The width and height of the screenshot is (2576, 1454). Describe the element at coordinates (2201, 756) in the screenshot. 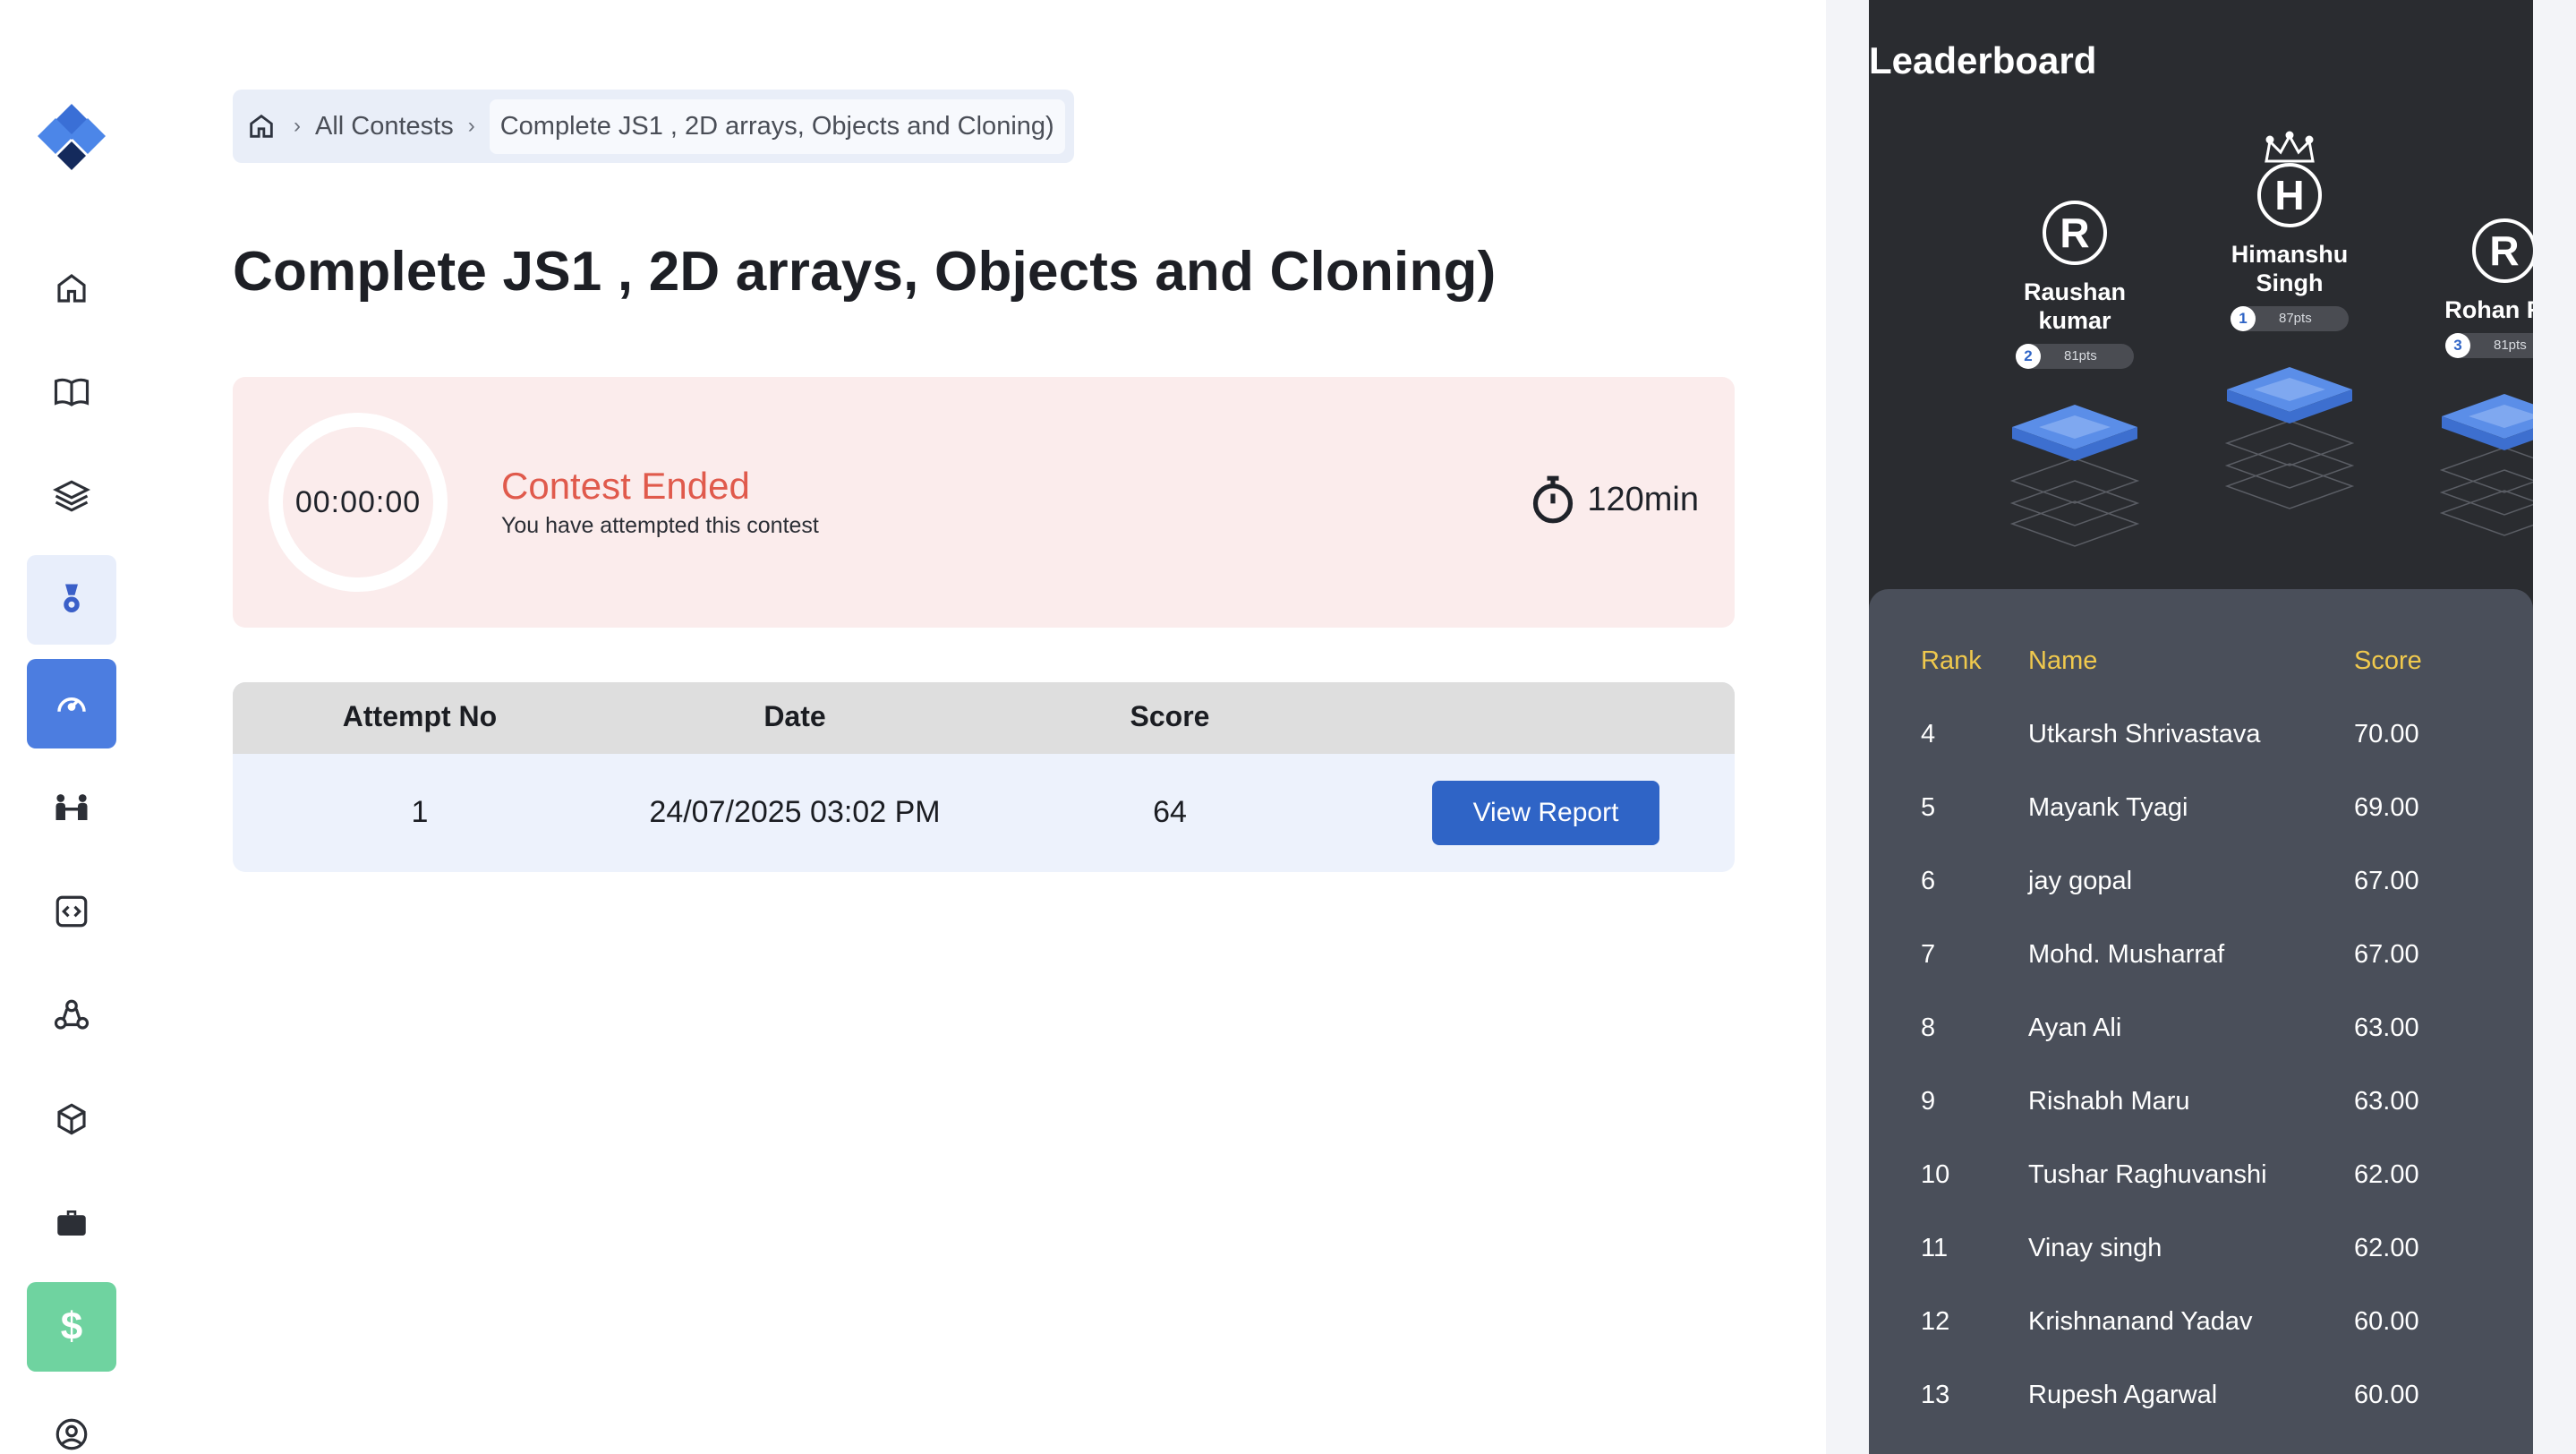

I see `table-row: 4 Utkarsh Shrivastava 70.00` at that location.